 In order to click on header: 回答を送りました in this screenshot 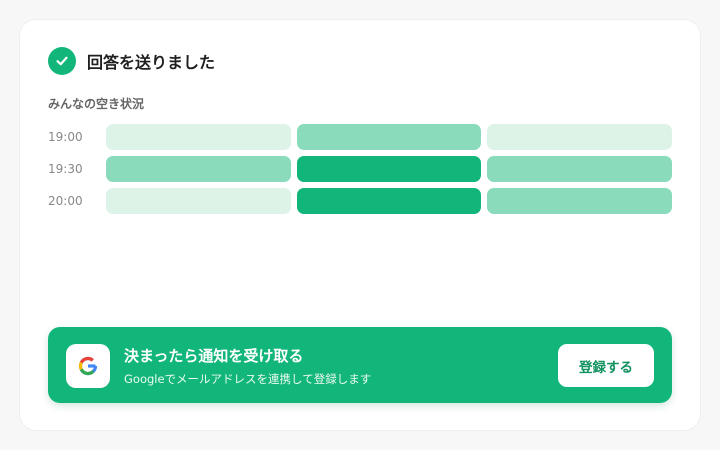, I will do `click(131, 61)`.